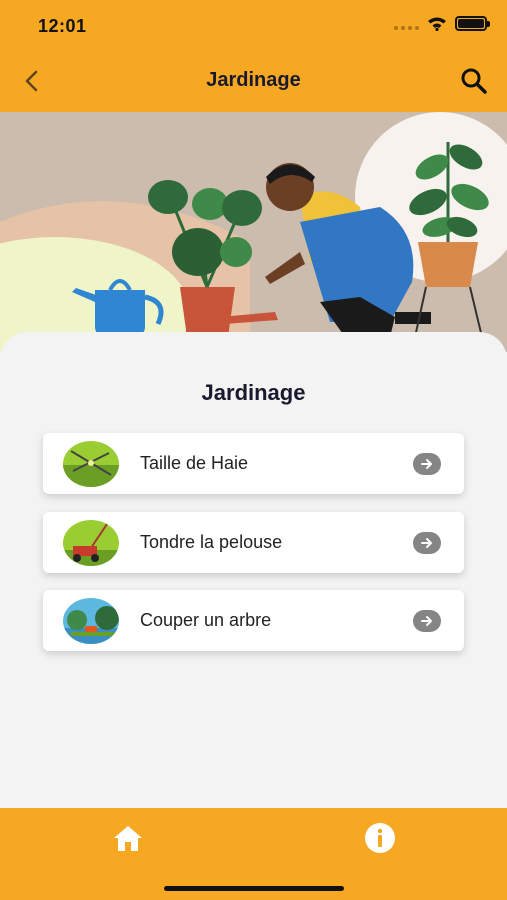 The height and width of the screenshot is (900, 507). Describe the element at coordinates (254, 888) in the screenshot. I see `home-indicator` at that location.